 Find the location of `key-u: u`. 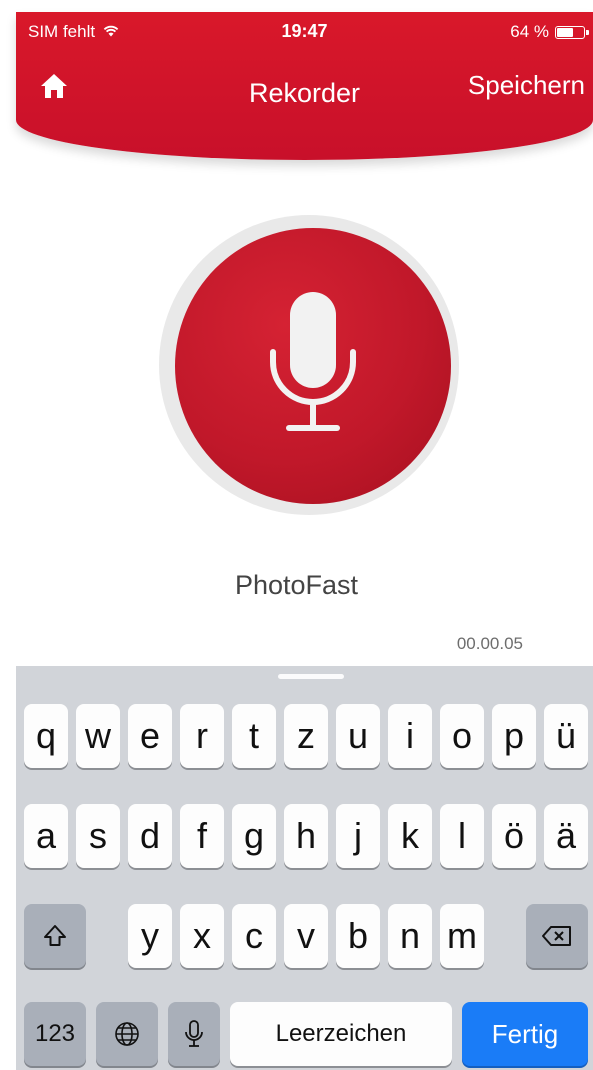

key-u: u is located at coordinates (358, 736).